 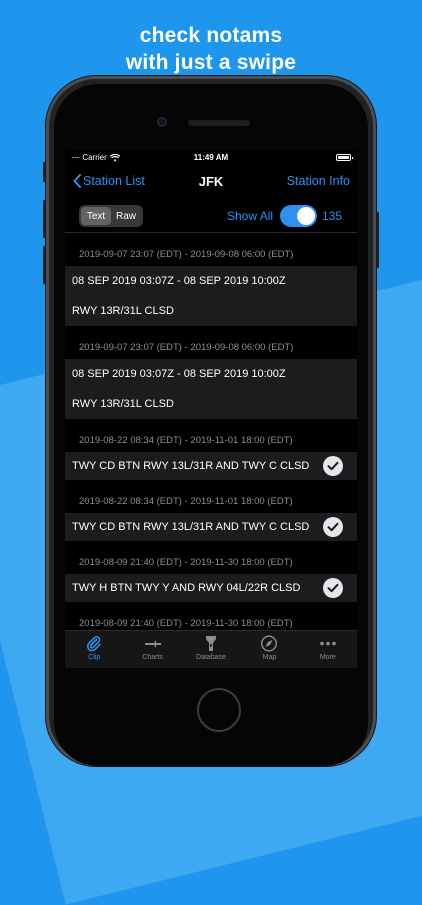 What do you see at coordinates (318, 181) in the screenshot?
I see `station-info-button: Station Info` at bounding box center [318, 181].